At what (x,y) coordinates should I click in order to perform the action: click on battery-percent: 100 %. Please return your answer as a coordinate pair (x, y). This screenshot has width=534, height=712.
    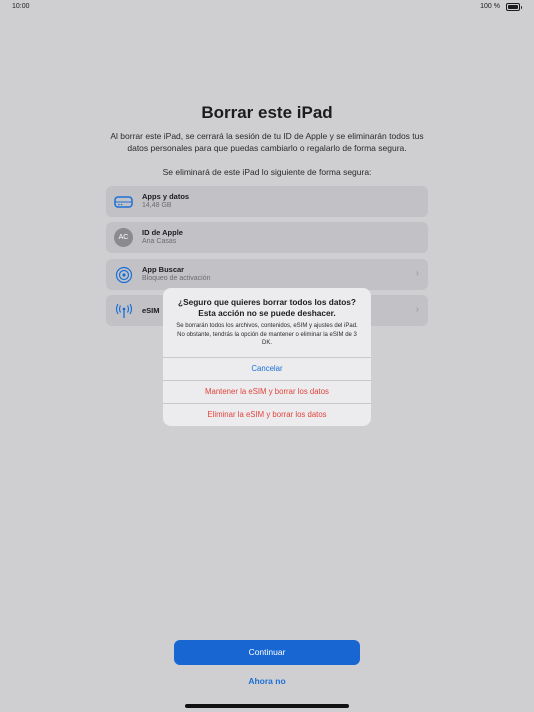
    Looking at the image, I should click on (490, 6).